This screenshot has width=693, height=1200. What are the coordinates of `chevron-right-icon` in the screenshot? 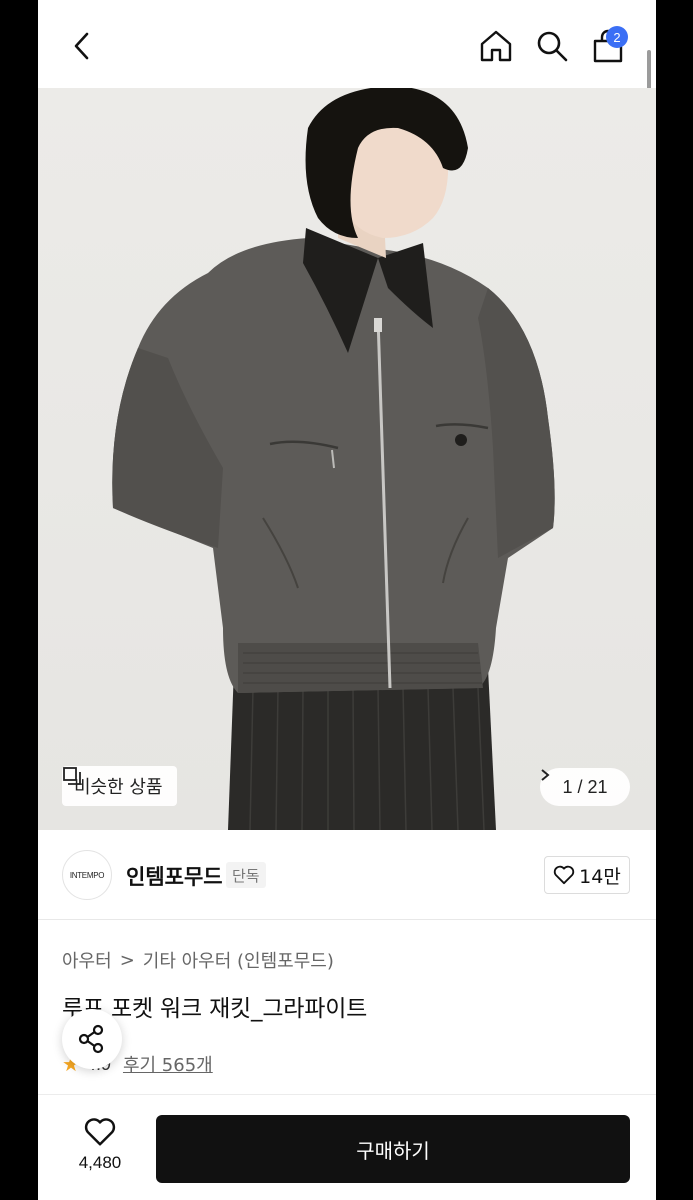 It's located at (545, 775).